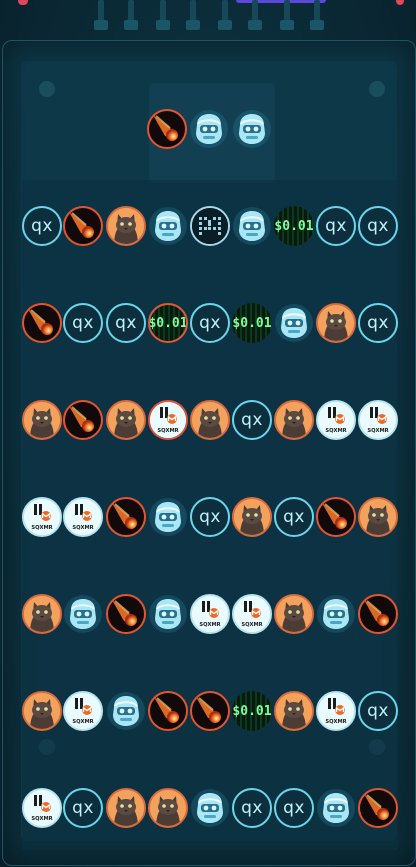 The height and width of the screenshot is (867, 416). Describe the element at coordinates (23, 2) in the screenshot. I see `top-left-accent` at that location.